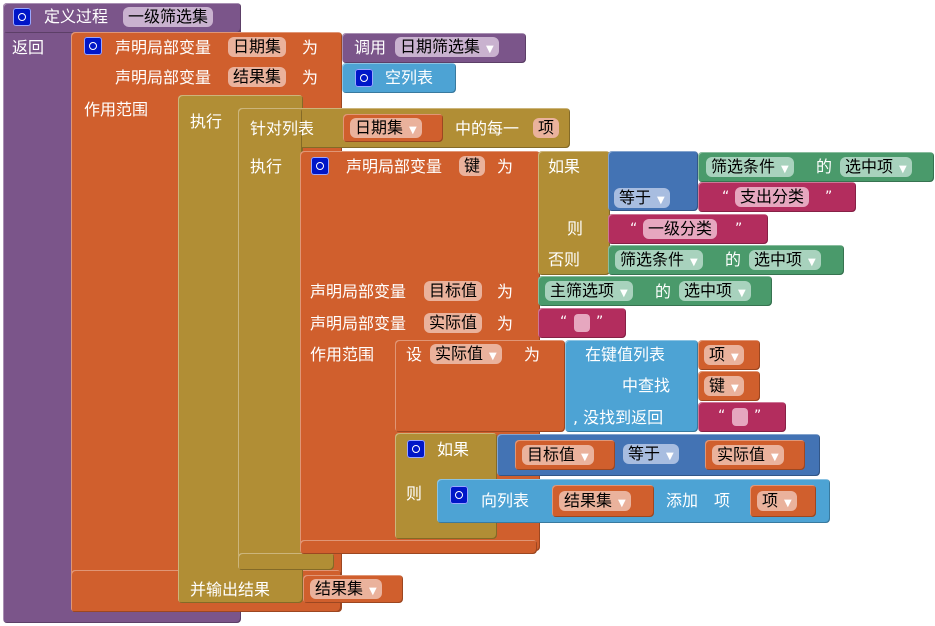  What do you see at coordinates (564, 259) in the screenshot?
I see `else-label: 否则` at bounding box center [564, 259].